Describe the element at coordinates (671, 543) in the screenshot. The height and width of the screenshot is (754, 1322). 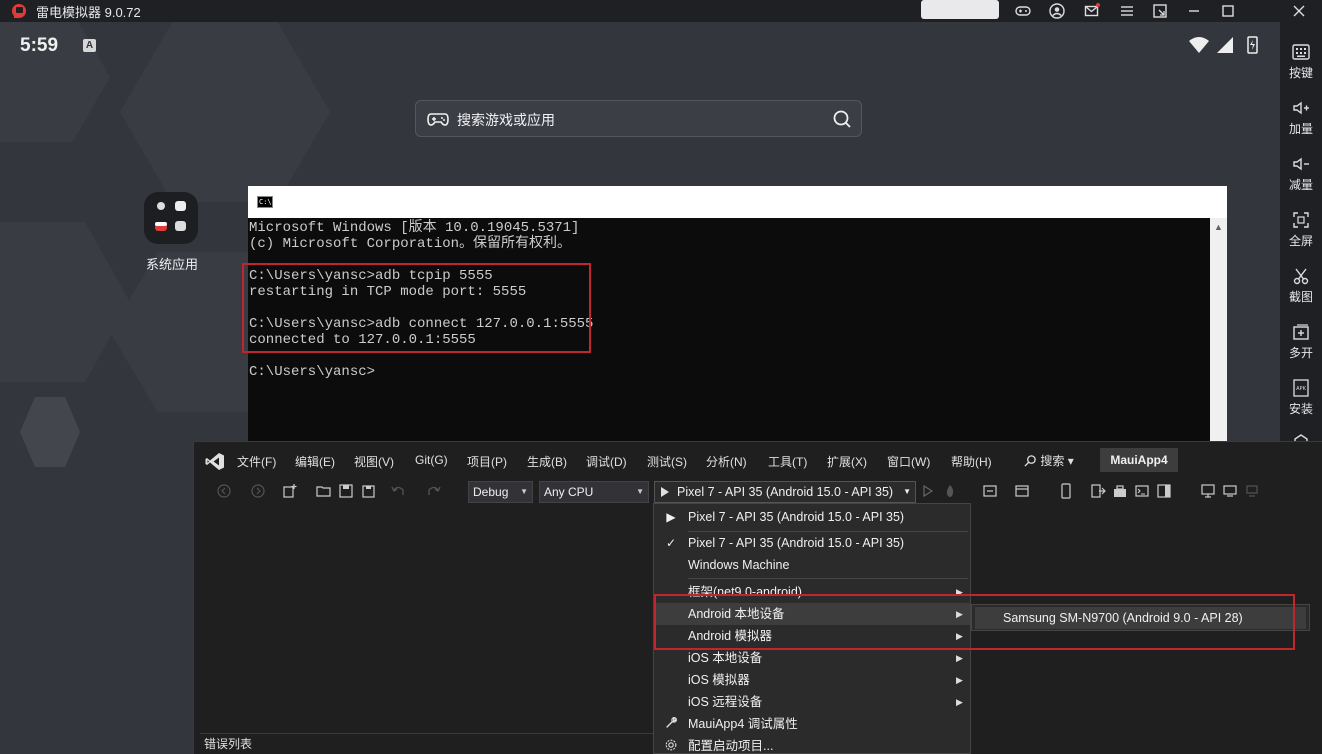
I see `check-icon: ✓` at that location.